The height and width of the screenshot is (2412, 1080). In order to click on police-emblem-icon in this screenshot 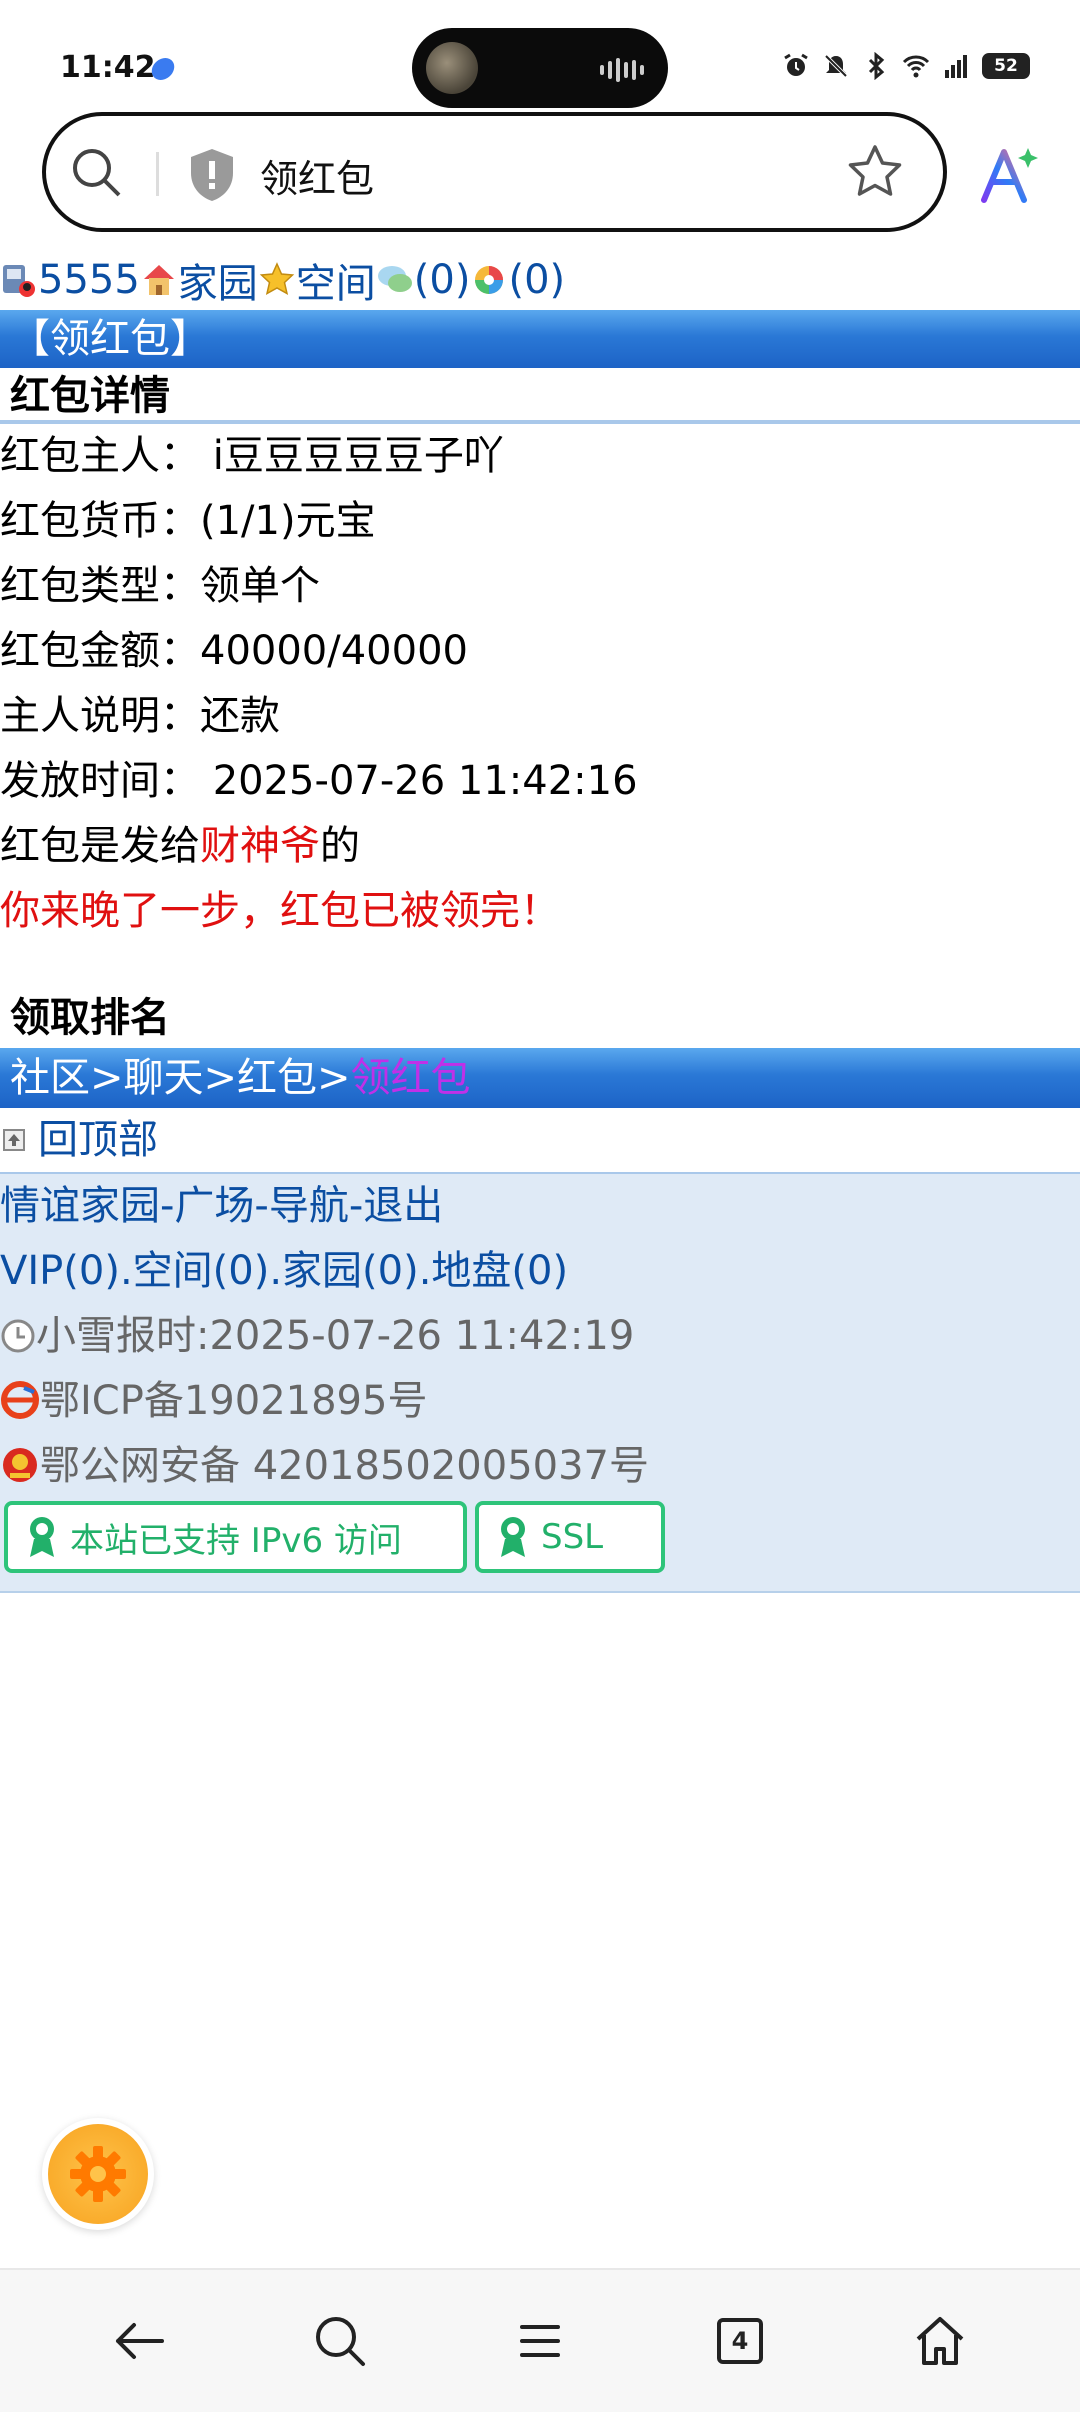, I will do `click(20, 1465)`.